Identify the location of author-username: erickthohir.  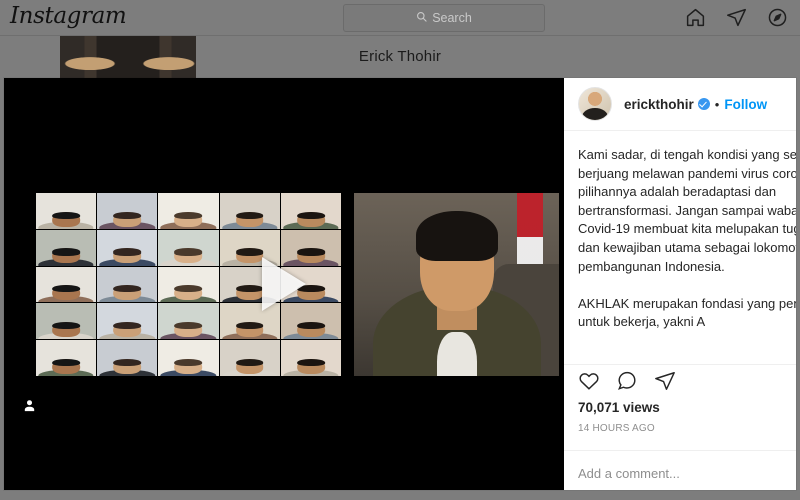
(659, 104).